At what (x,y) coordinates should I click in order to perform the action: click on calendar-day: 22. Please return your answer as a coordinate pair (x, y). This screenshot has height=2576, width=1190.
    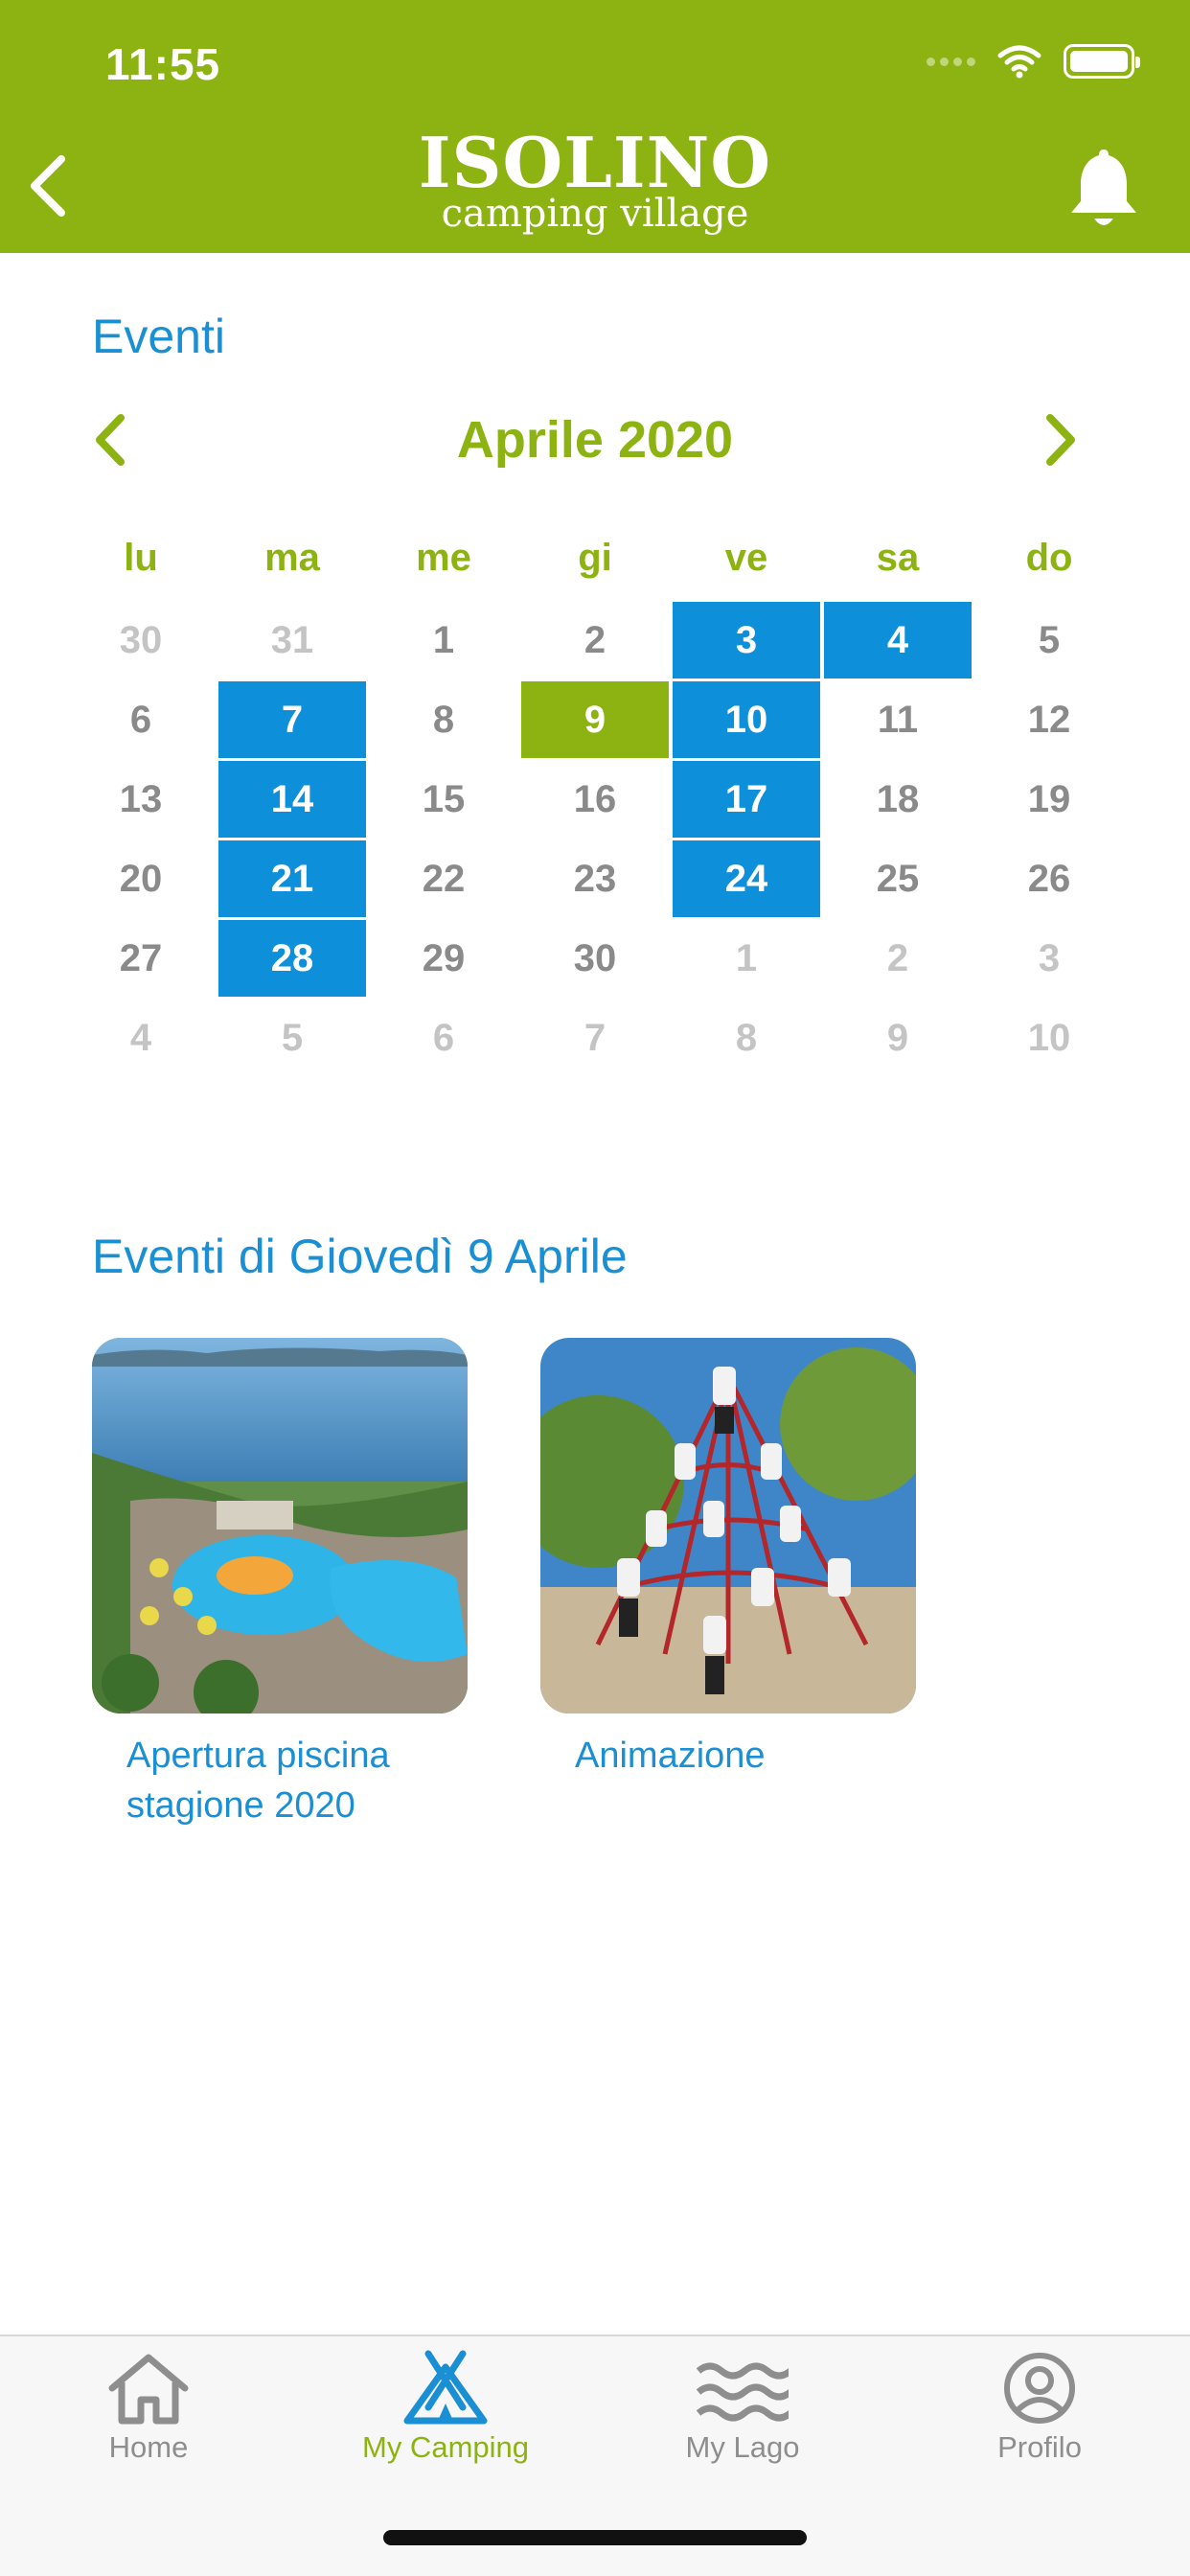
    Looking at the image, I should click on (444, 878).